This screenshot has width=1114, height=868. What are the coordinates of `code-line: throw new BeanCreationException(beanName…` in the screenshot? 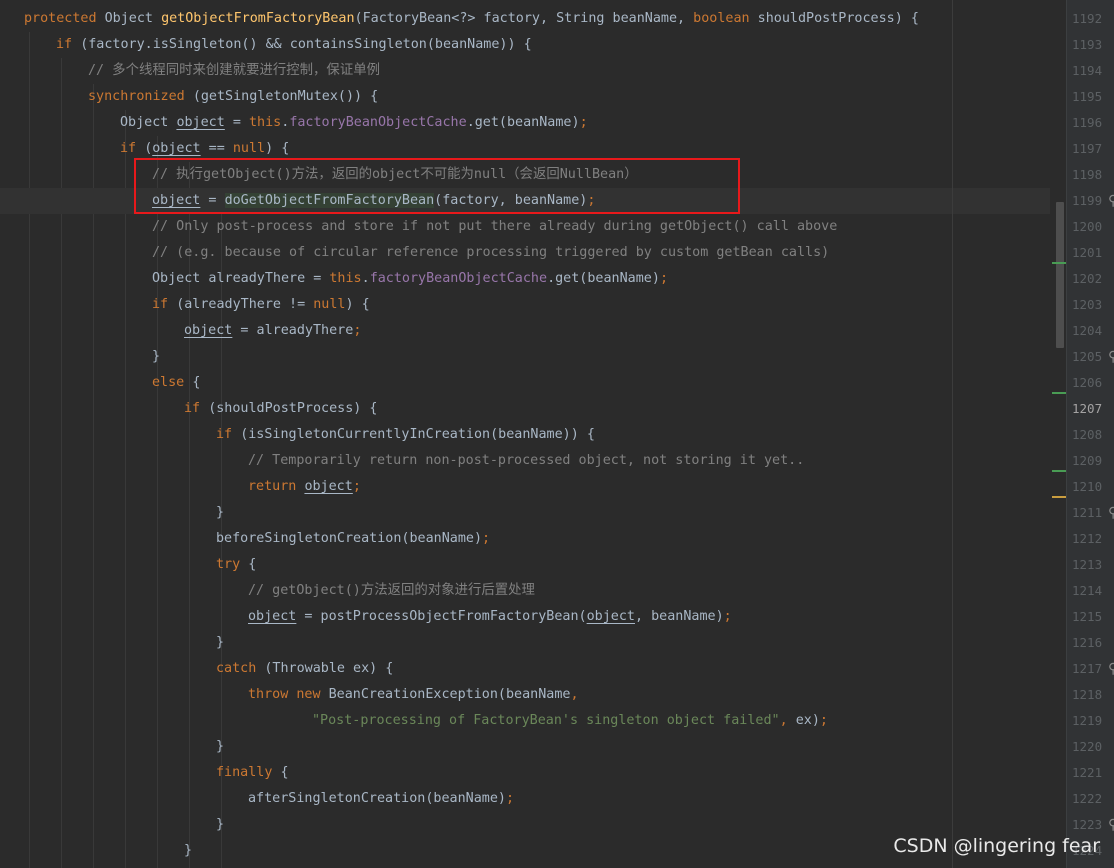 It's located at (528, 695).